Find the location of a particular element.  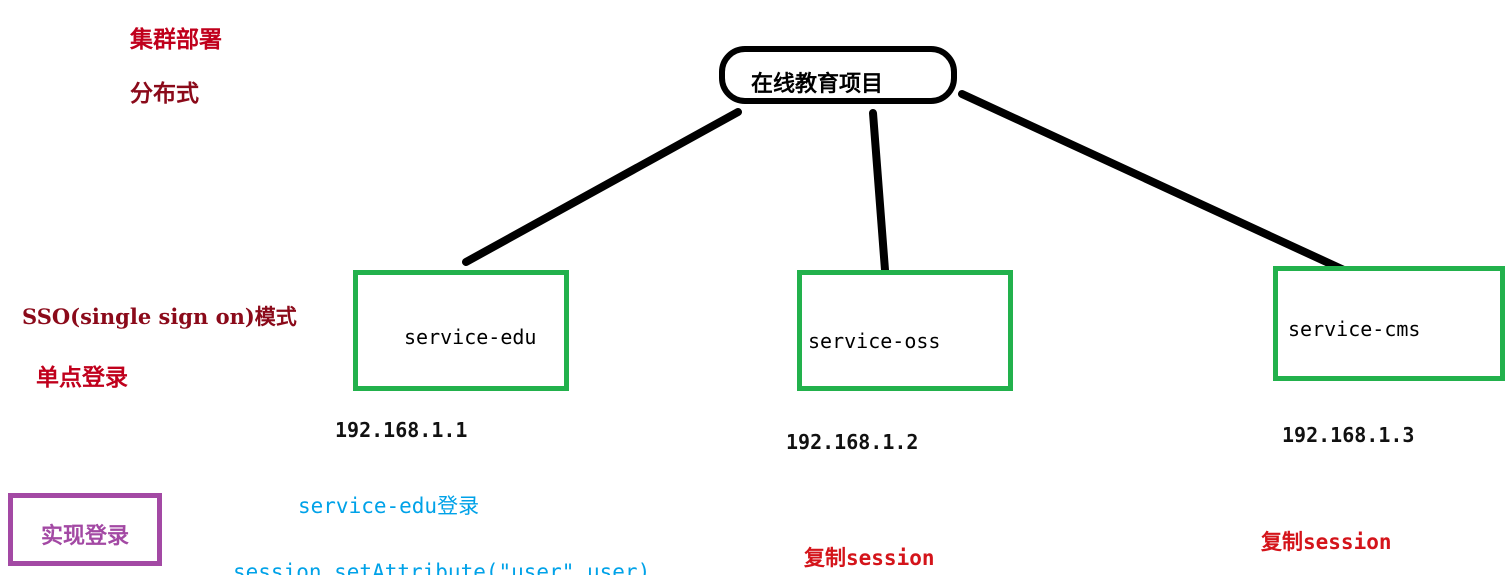

implement-login-box: 实现登录 is located at coordinates (85, 529).